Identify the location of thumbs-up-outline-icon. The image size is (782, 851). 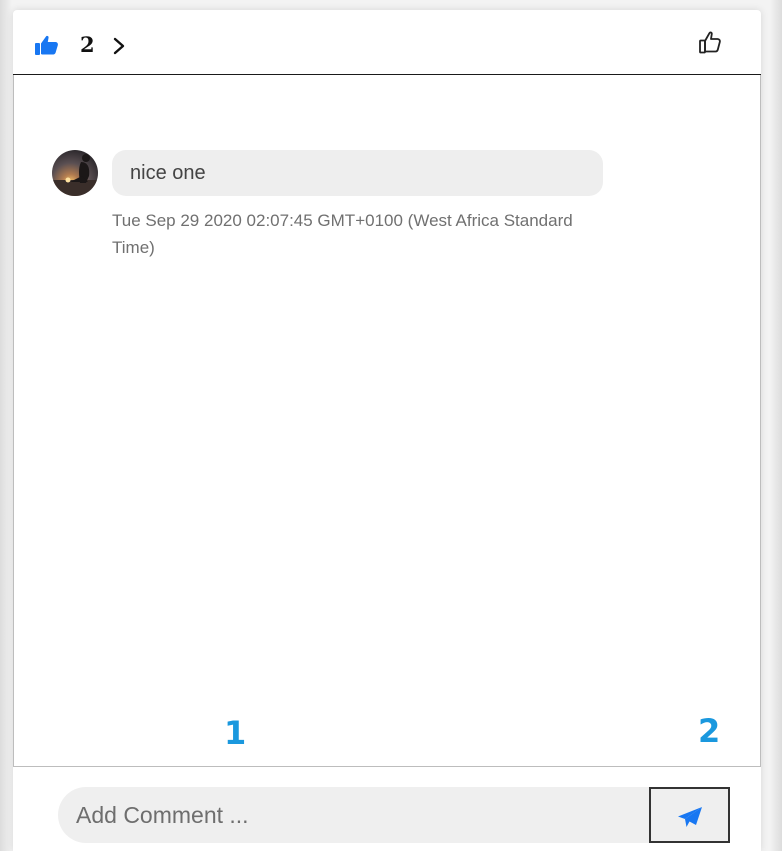
(710, 42).